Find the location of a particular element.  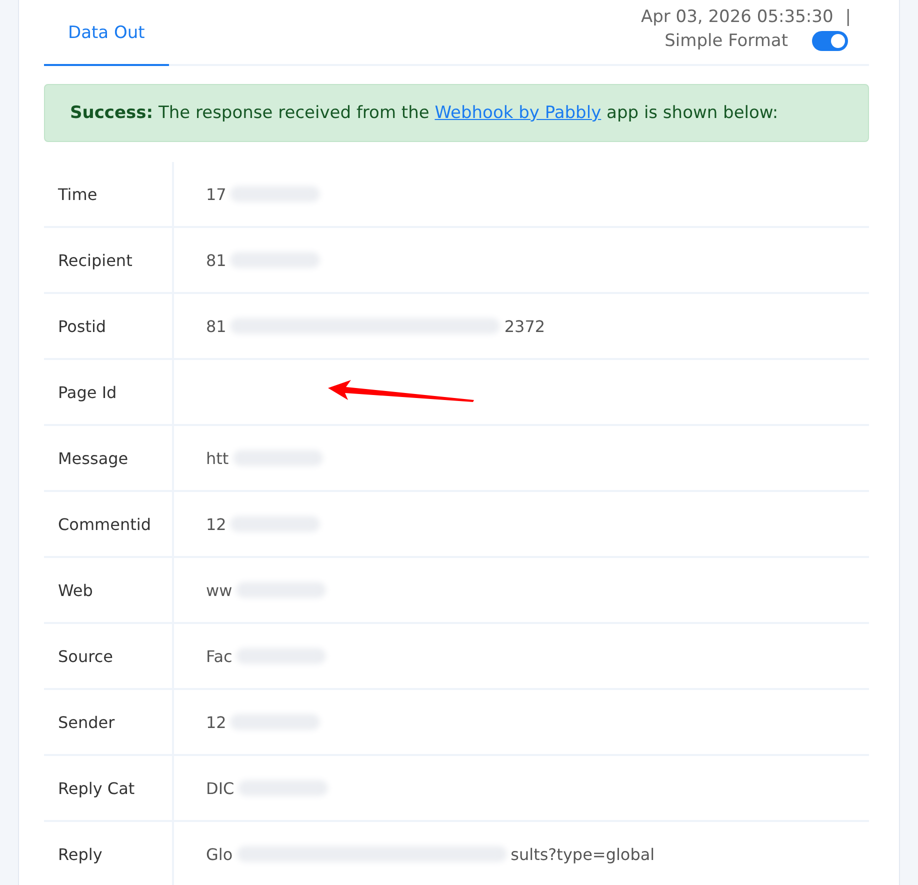

field-value: ww is located at coordinates (219, 590).